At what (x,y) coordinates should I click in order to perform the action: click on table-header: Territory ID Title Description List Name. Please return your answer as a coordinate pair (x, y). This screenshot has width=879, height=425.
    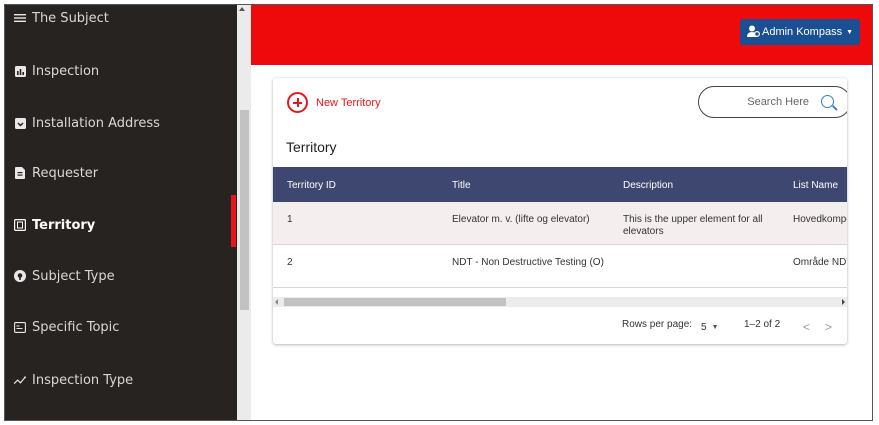
    Looking at the image, I should click on (560, 184).